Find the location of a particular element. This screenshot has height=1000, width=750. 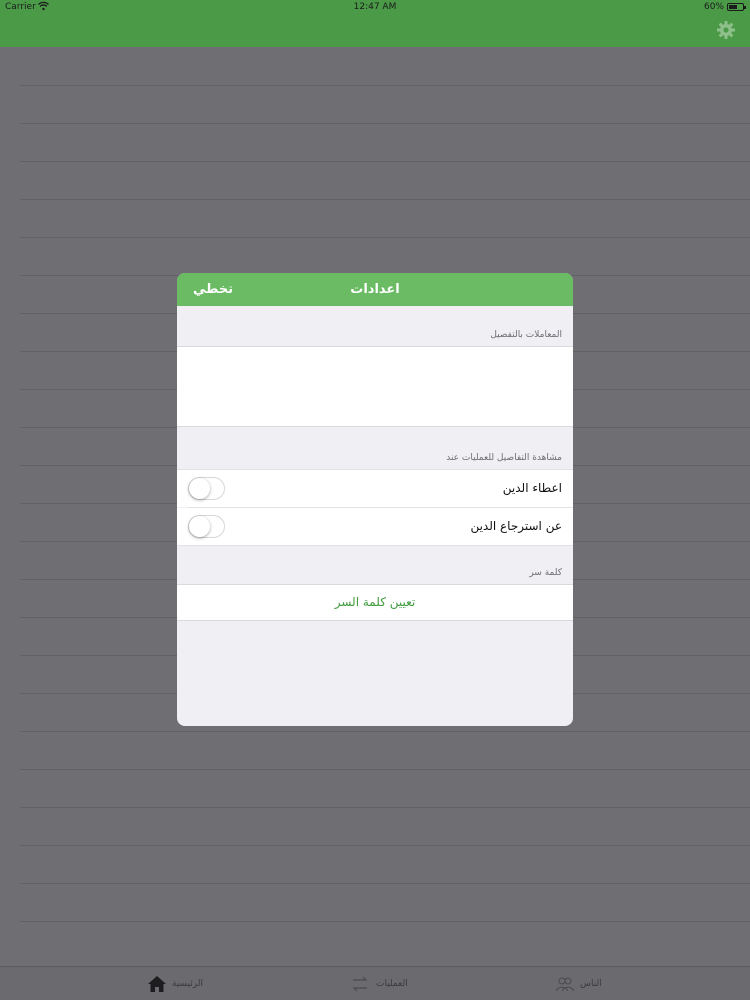

tab-transactions: العمليات is located at coordinates (379, 983).